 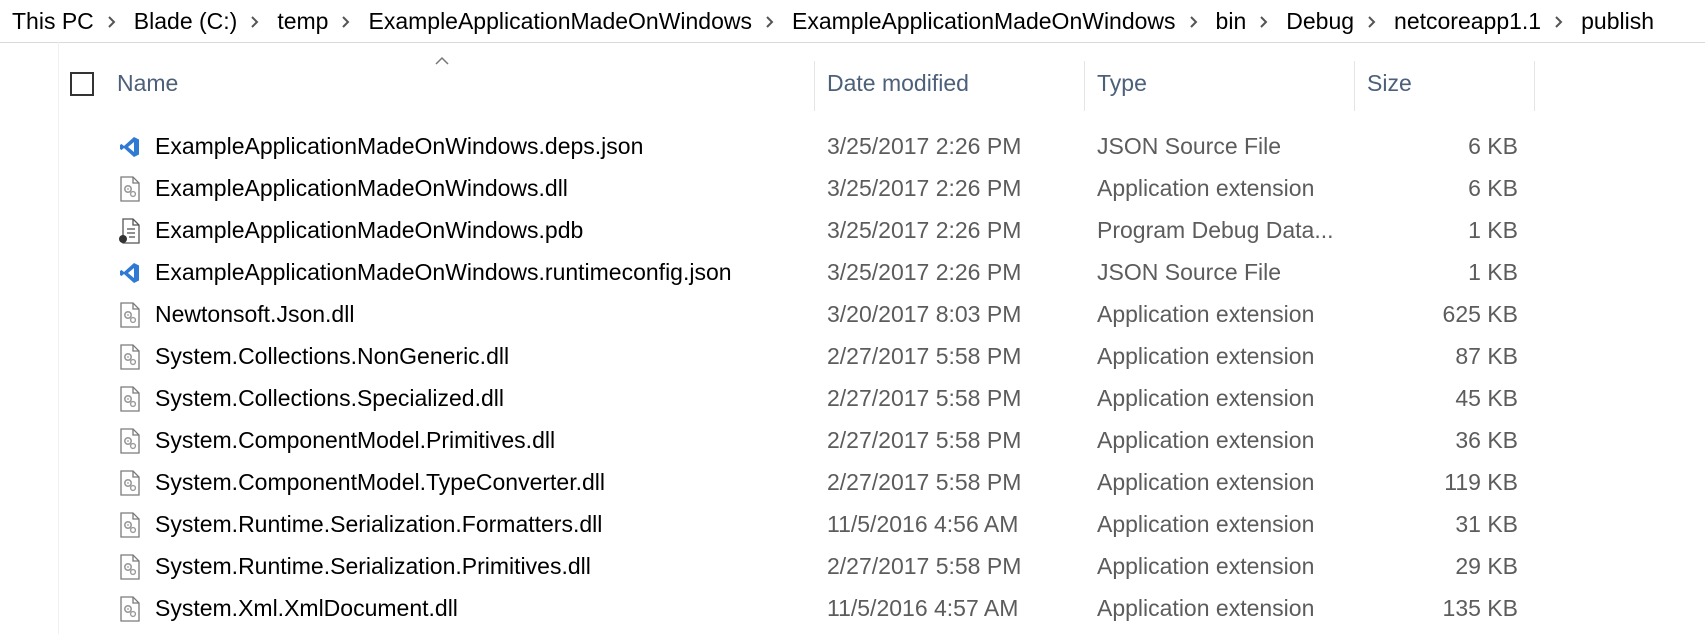 I want to click on file-size: 29 KB, so click(x=1486, y=566).